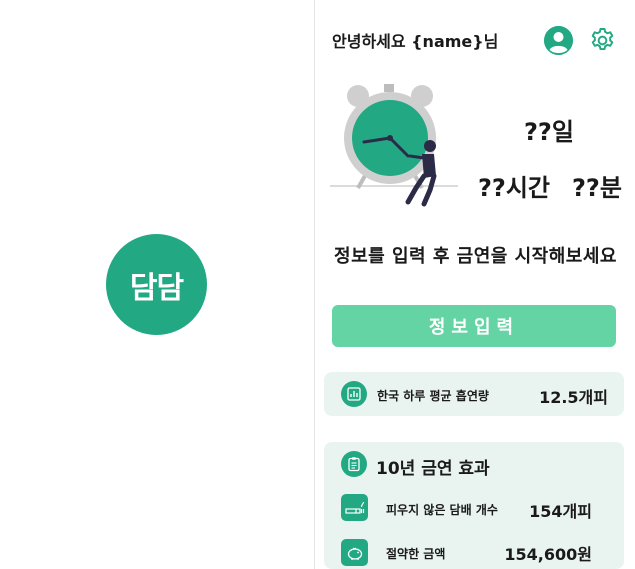 This screenshot has width=635, height=569. What do you see at coordinates (573, 397) in the screenshot?
I see `average-value: 12.5개피` at bounding box center [573, 397].